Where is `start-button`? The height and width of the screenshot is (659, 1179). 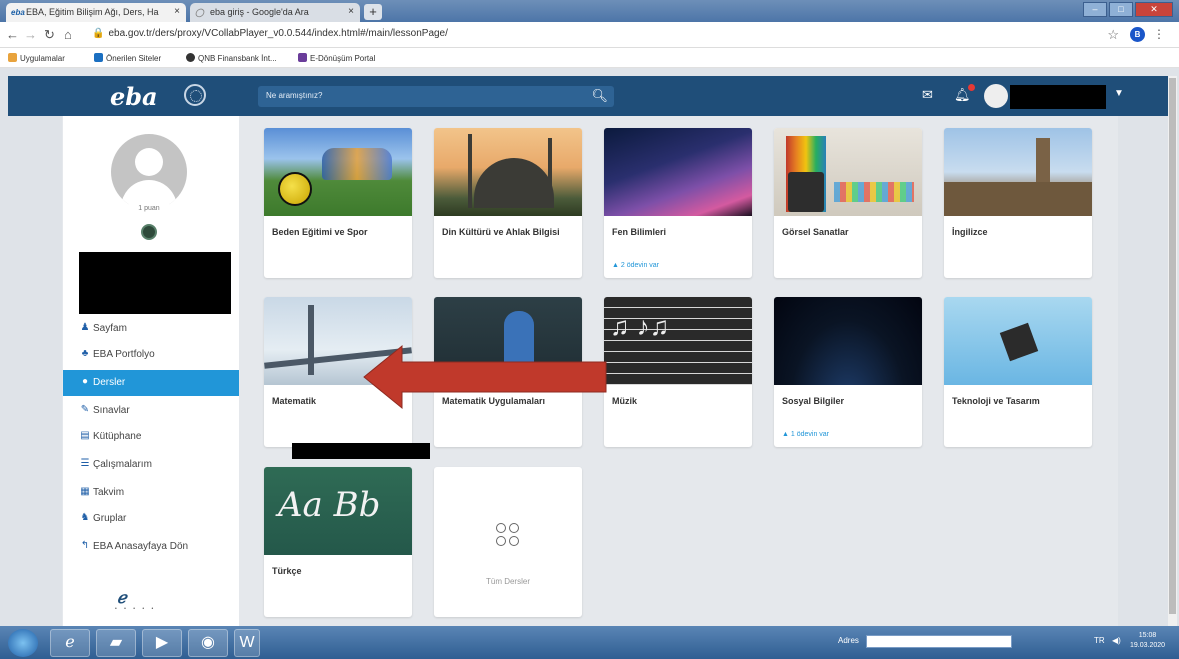 start-button is located at coordinates (23, 643).